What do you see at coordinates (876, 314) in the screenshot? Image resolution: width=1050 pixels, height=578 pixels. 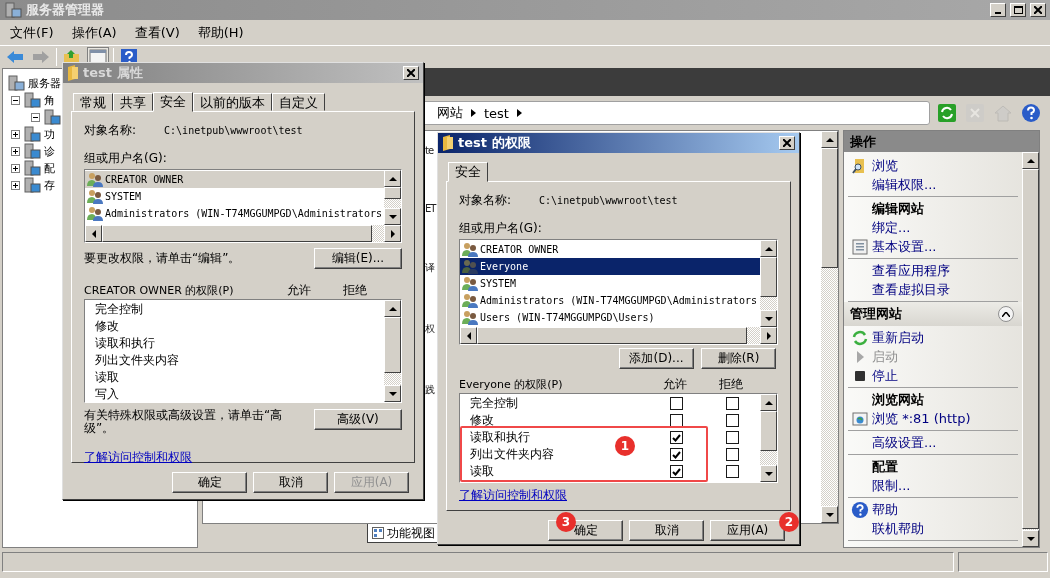 I see `group-title: 管理网站` at bounding box center [876, 314].